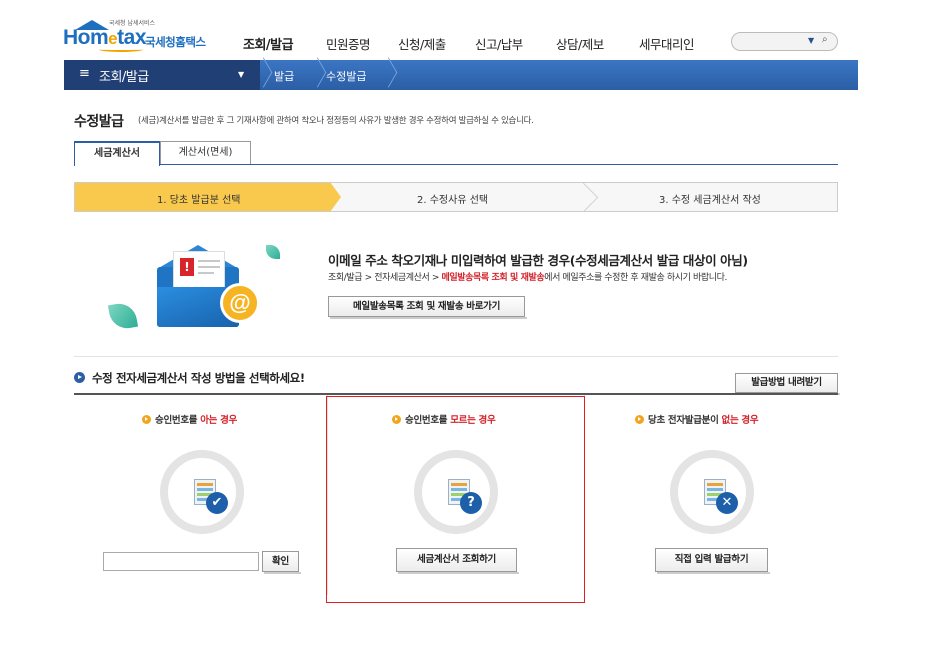 The width and height of the screenshot is (938, 652). Describe the element at coordinates (712, 492) in the screenshot. I see `no-original-icon: ✕` at that location.